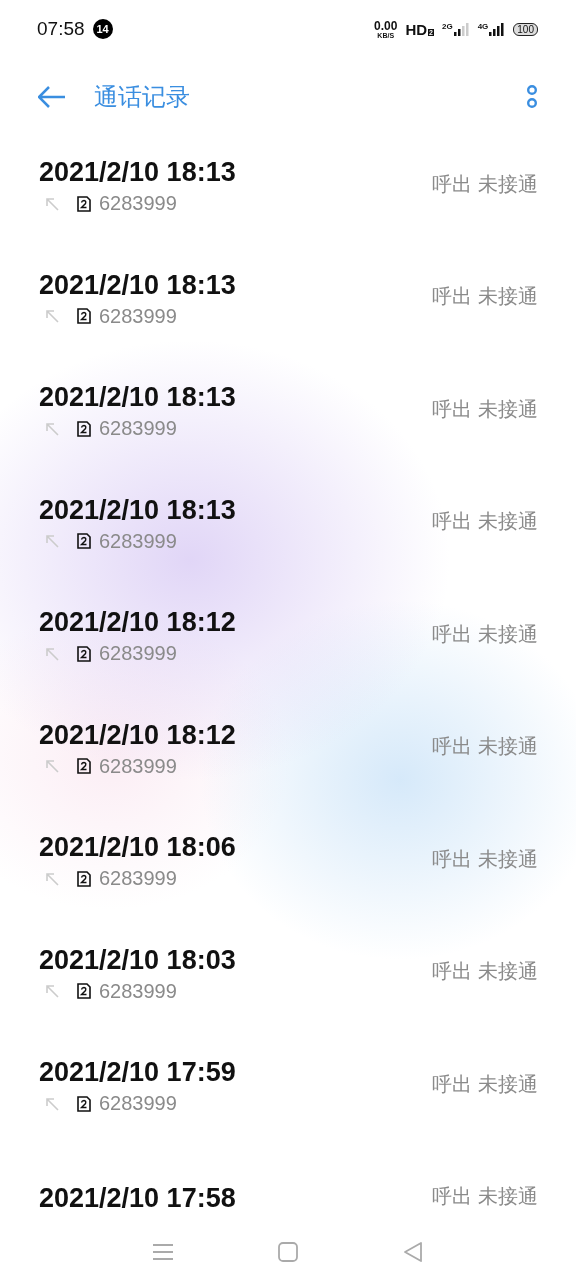  I want to click on back-arrow-icon, so click(52, 97).